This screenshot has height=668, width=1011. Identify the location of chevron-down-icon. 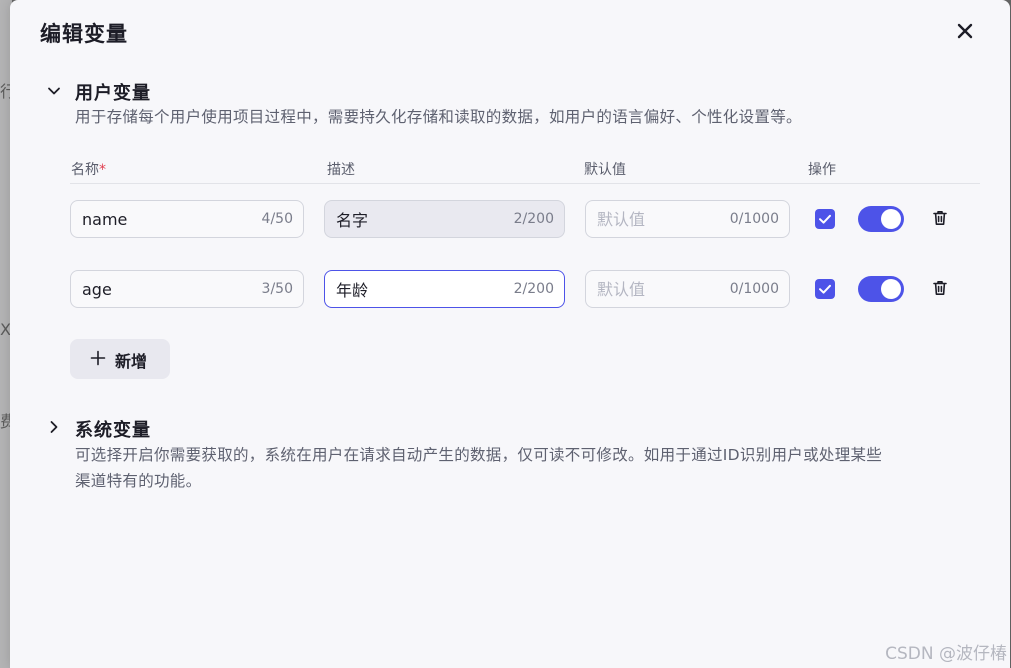
(54, 91).